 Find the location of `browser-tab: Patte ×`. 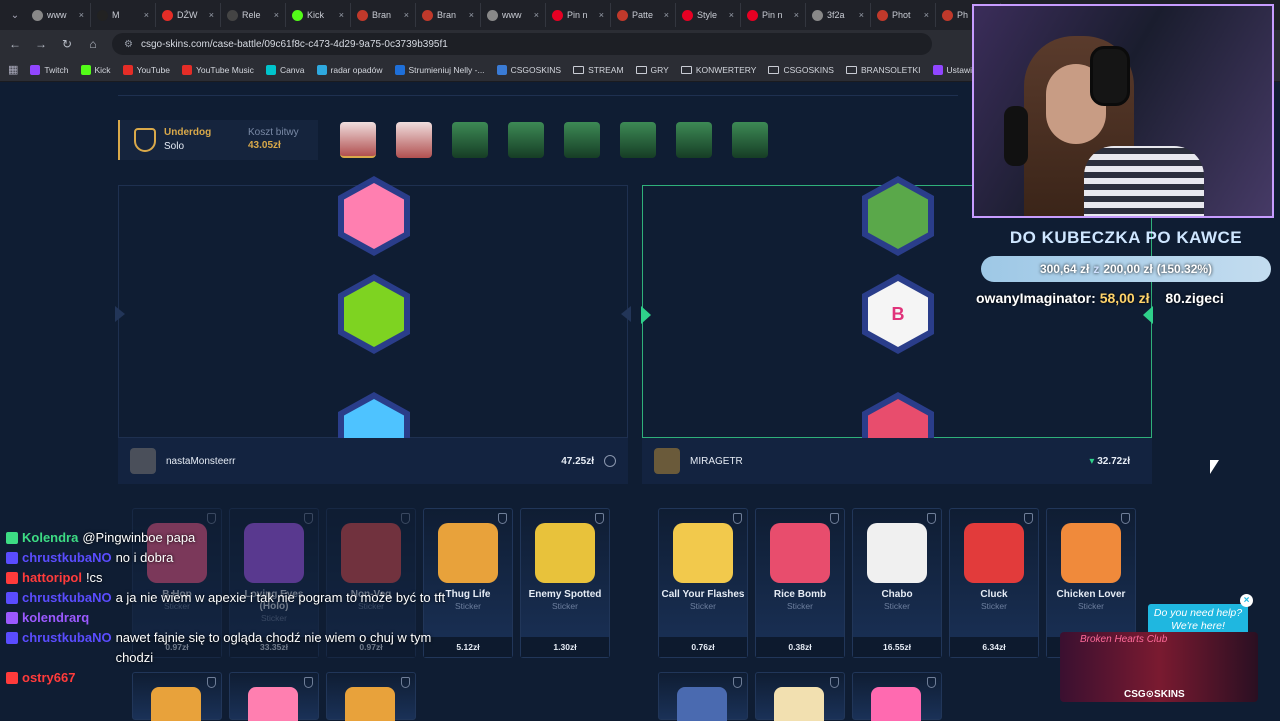

browser-tab: Patte × is located at coordinates (643, 15).